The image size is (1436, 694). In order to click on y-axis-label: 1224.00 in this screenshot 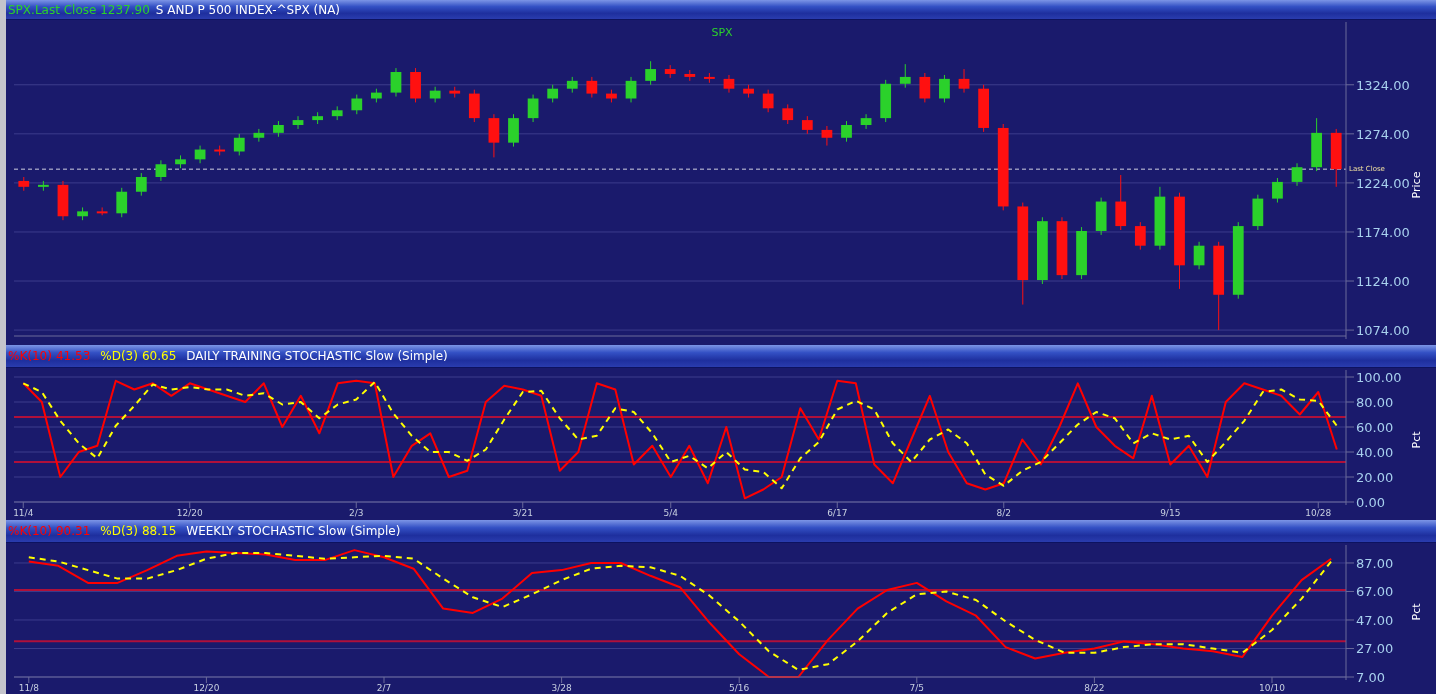, I will do `click(1383, 183)`.